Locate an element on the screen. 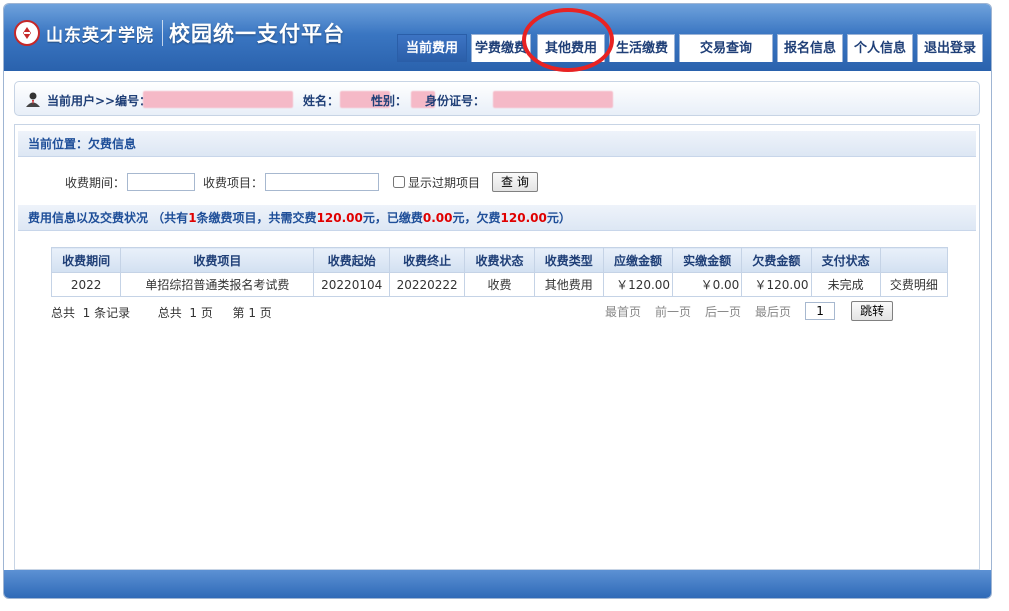  total-records: 总共 1 条记录 is located at coordinates (91, 313).